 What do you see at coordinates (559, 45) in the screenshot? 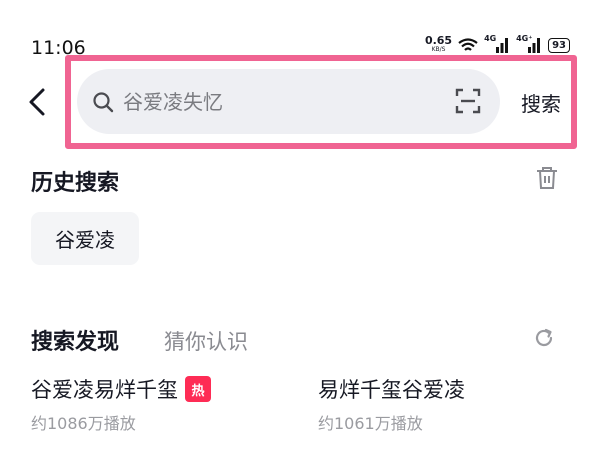
I see `battery-icon: 93` at bounding box center [559, 45].